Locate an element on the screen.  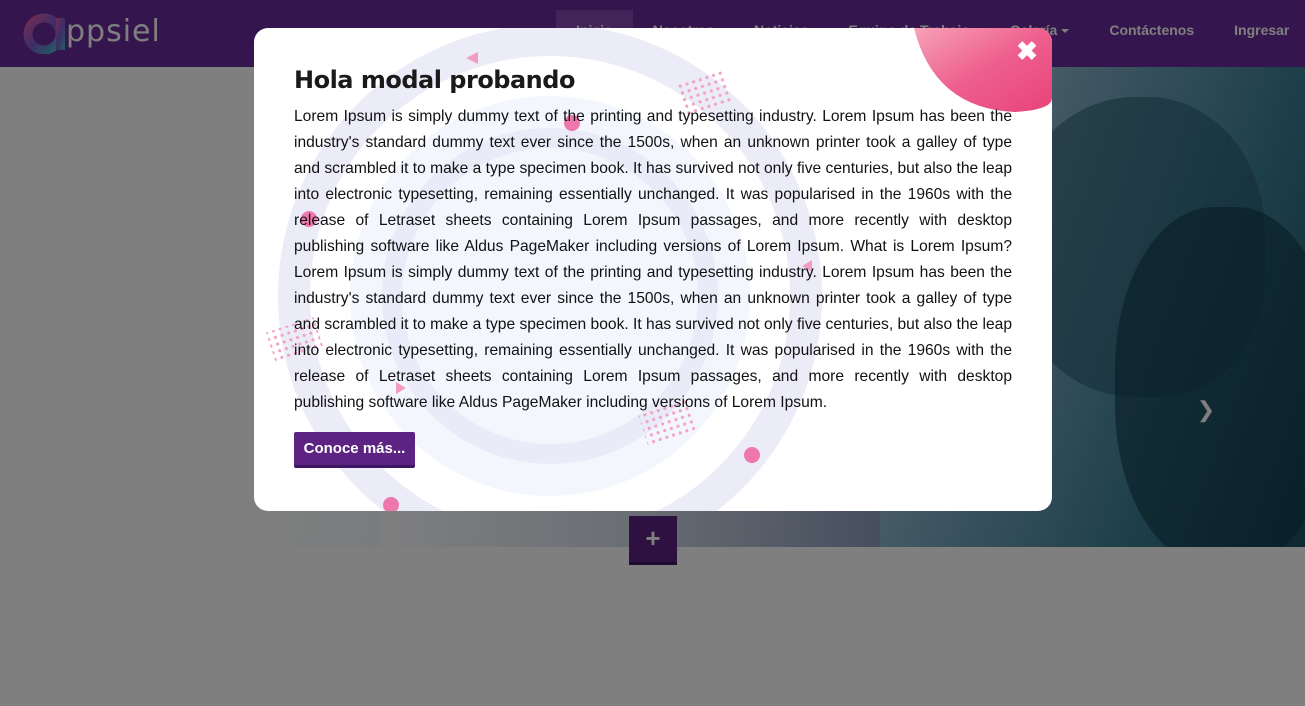
close-icon: ✖ is located at coordinates (1027, 51).